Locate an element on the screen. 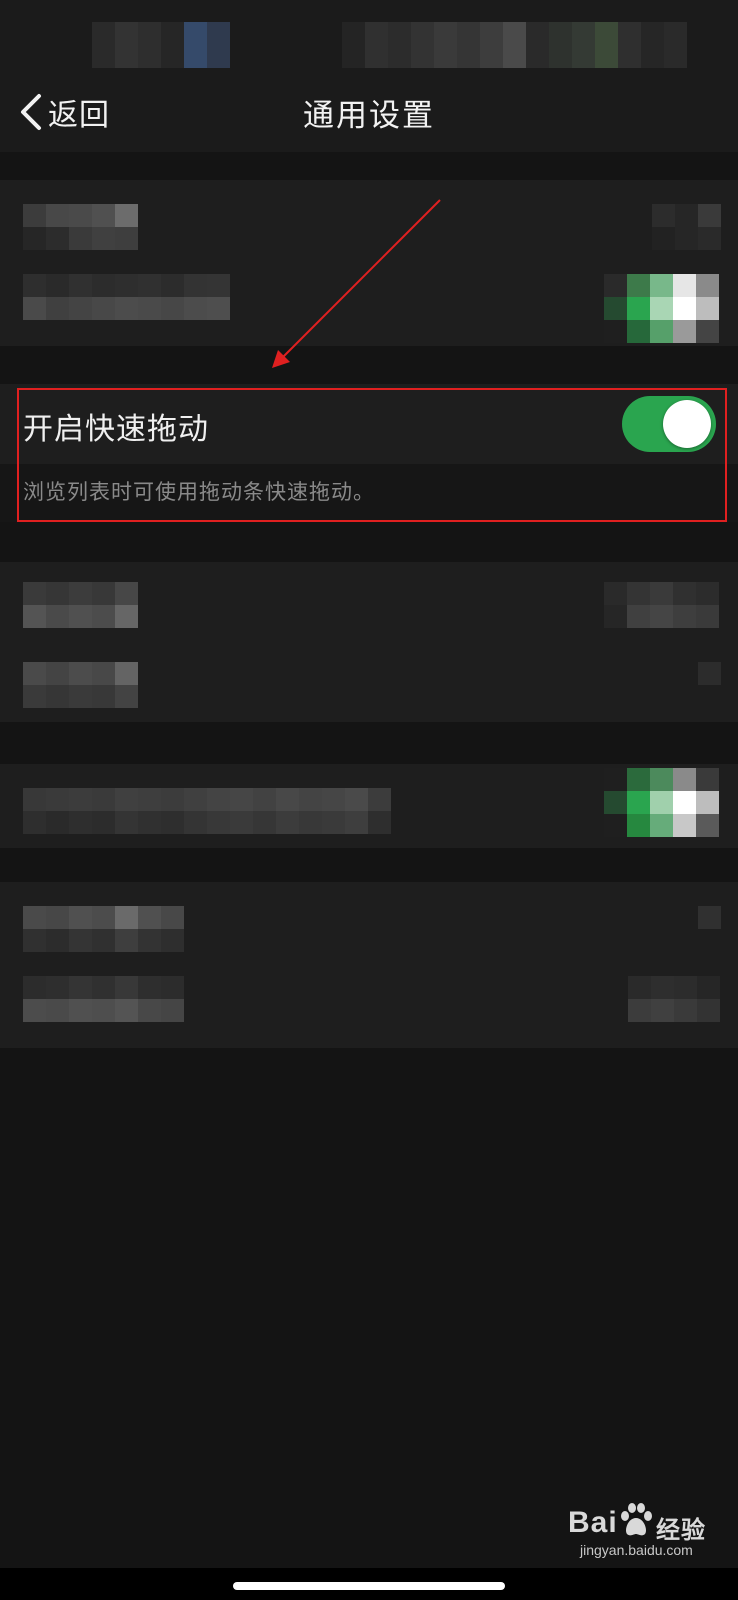 This screenshot has width=738, height=1600. watermark-text-2: 经验 is located at coordinates (681, 1530).